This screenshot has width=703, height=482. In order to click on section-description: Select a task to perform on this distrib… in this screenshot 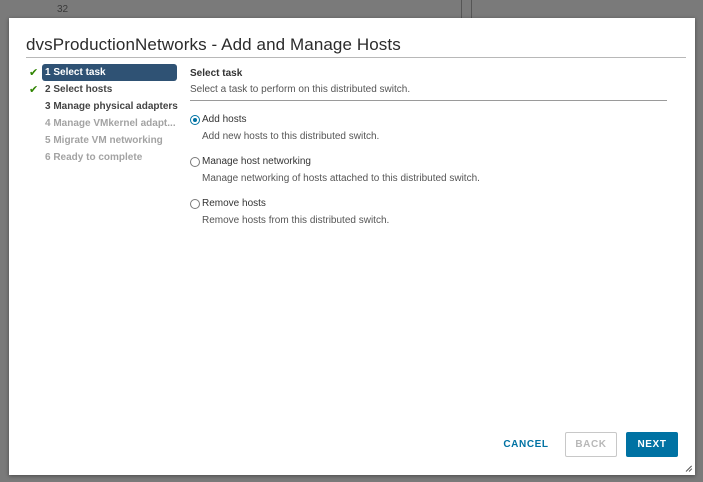, I will do `click(300, 89)`.